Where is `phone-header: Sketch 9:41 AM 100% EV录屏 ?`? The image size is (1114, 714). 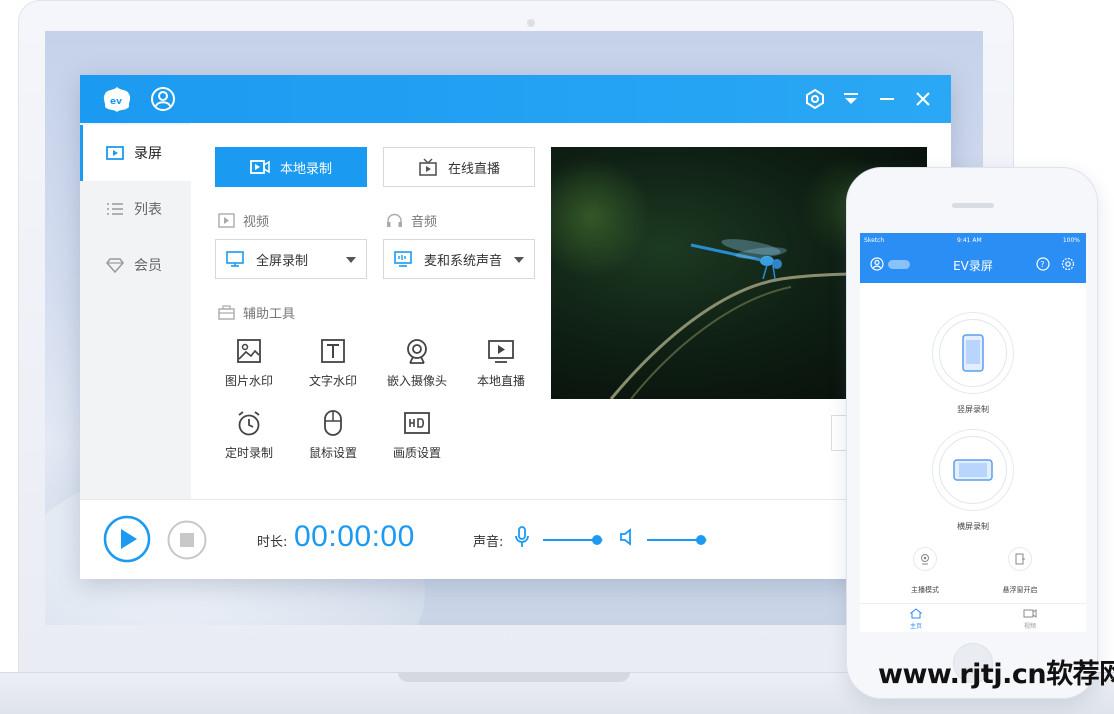 phone-header: Sketch 9:41 AM 100% EV录屏 ? is located at coordinates (973, 258).